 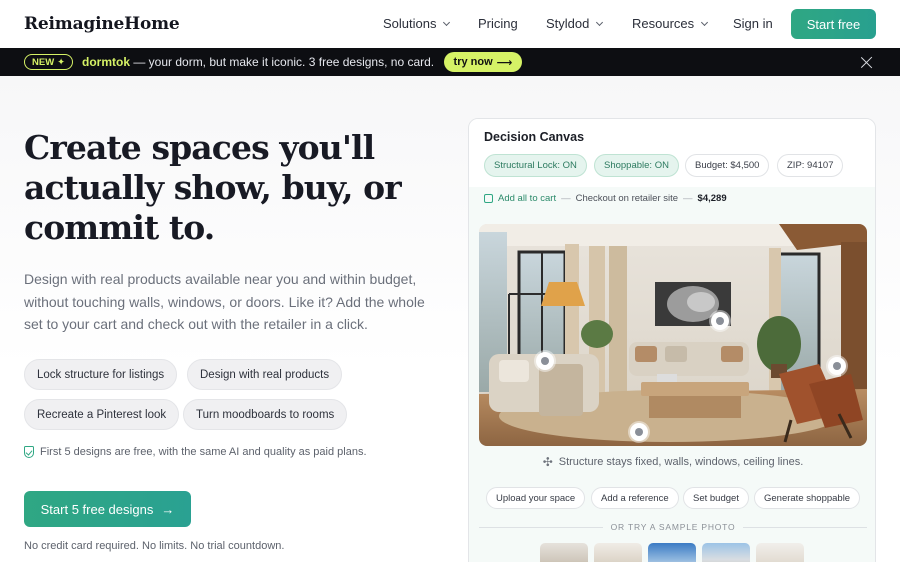 I want to click on add-reference-button: Add a reference, so click(x=635, y=498).